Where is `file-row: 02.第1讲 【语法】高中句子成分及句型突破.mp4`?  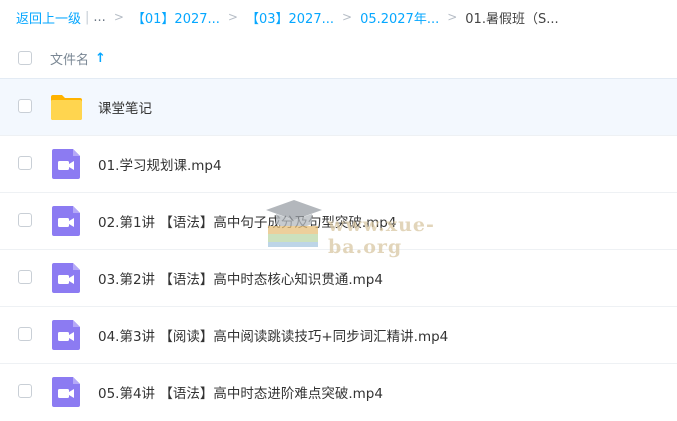 file-row: 02.第1讲 【语法】高中句子成分及句型突破.mp4 is located at coordinates (338, 220).